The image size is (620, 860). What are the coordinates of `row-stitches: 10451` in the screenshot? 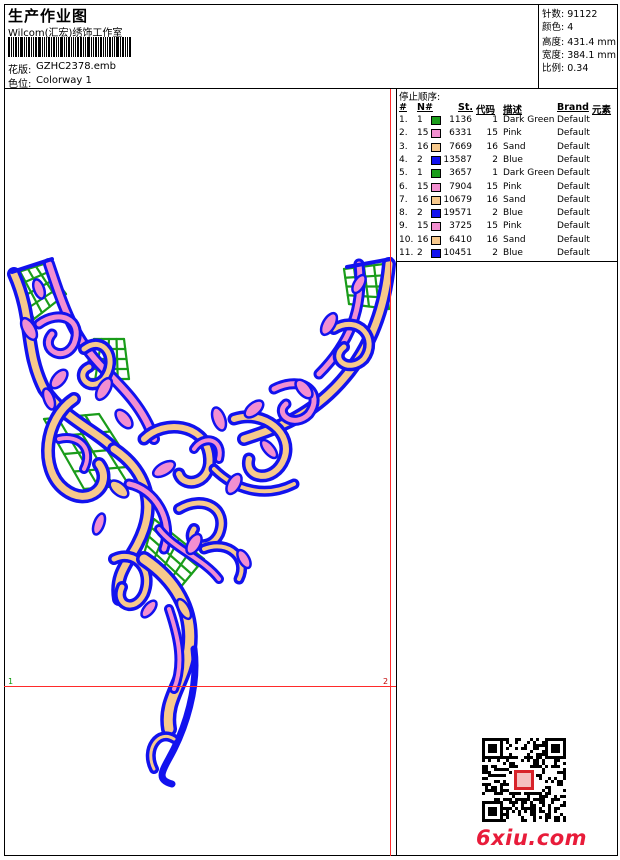 It's located at (457, 253).